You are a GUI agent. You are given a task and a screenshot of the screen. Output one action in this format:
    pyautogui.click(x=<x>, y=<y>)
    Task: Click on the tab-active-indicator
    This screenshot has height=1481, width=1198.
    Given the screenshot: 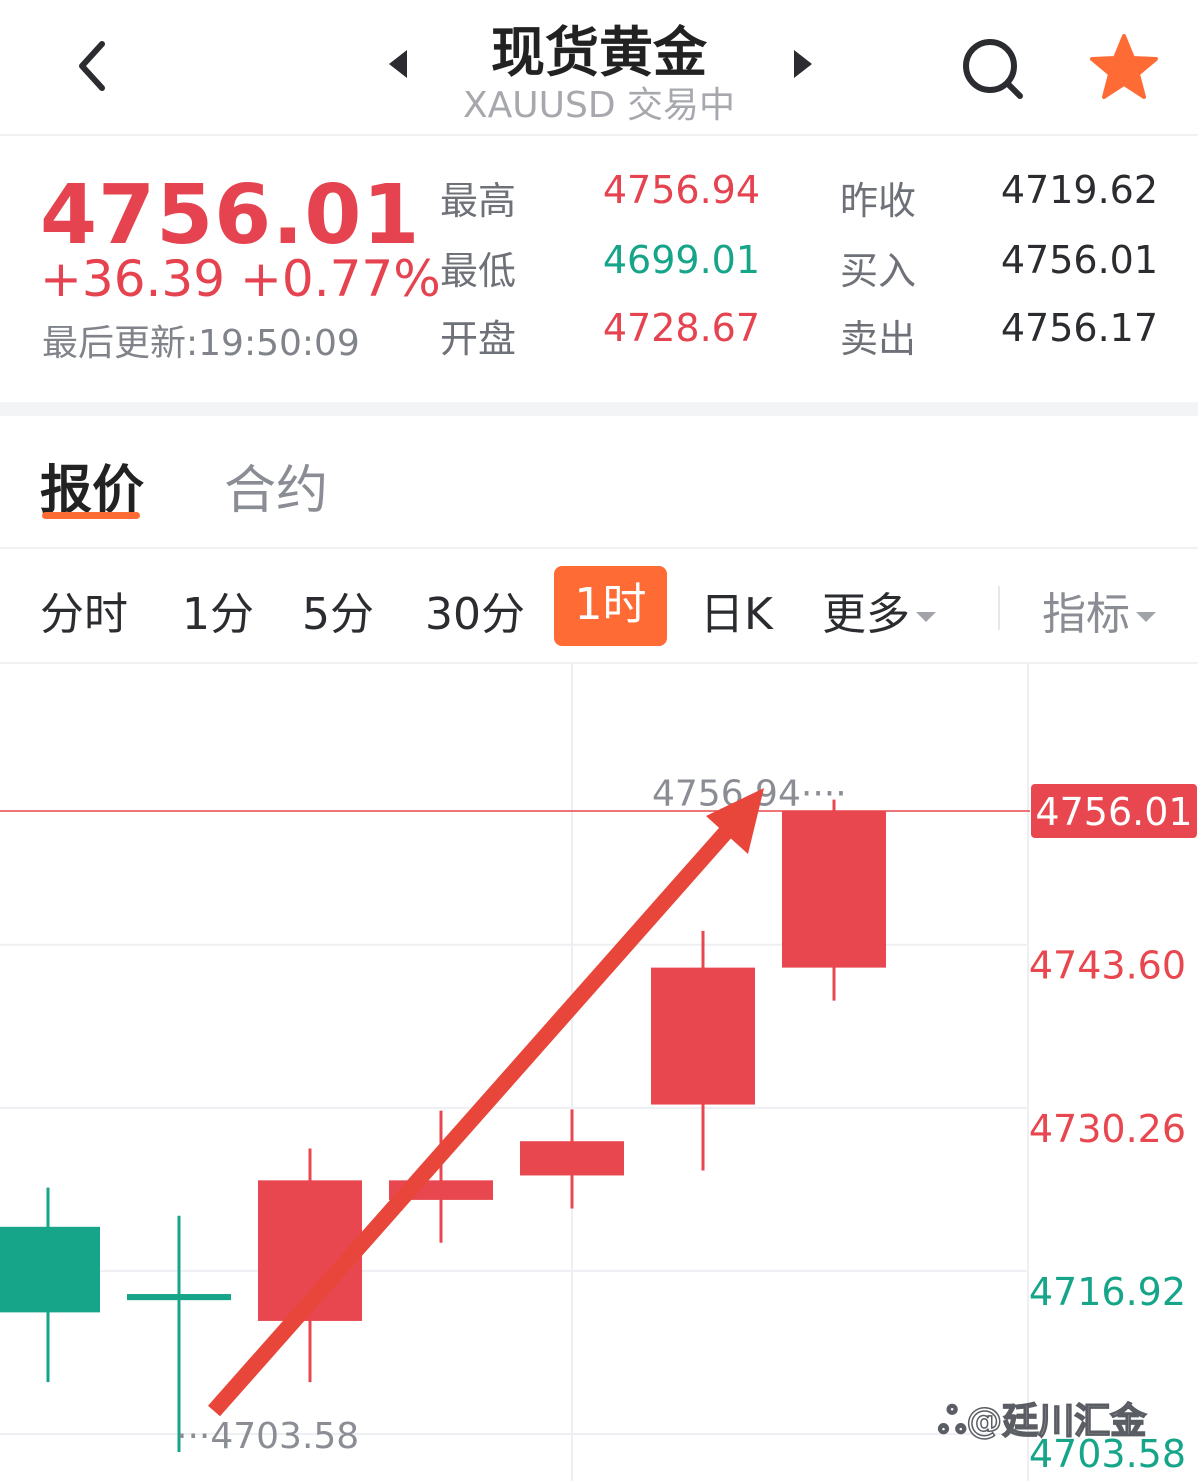 What is the action you would take?
    pyautogui.click(x=91, y=515)
    